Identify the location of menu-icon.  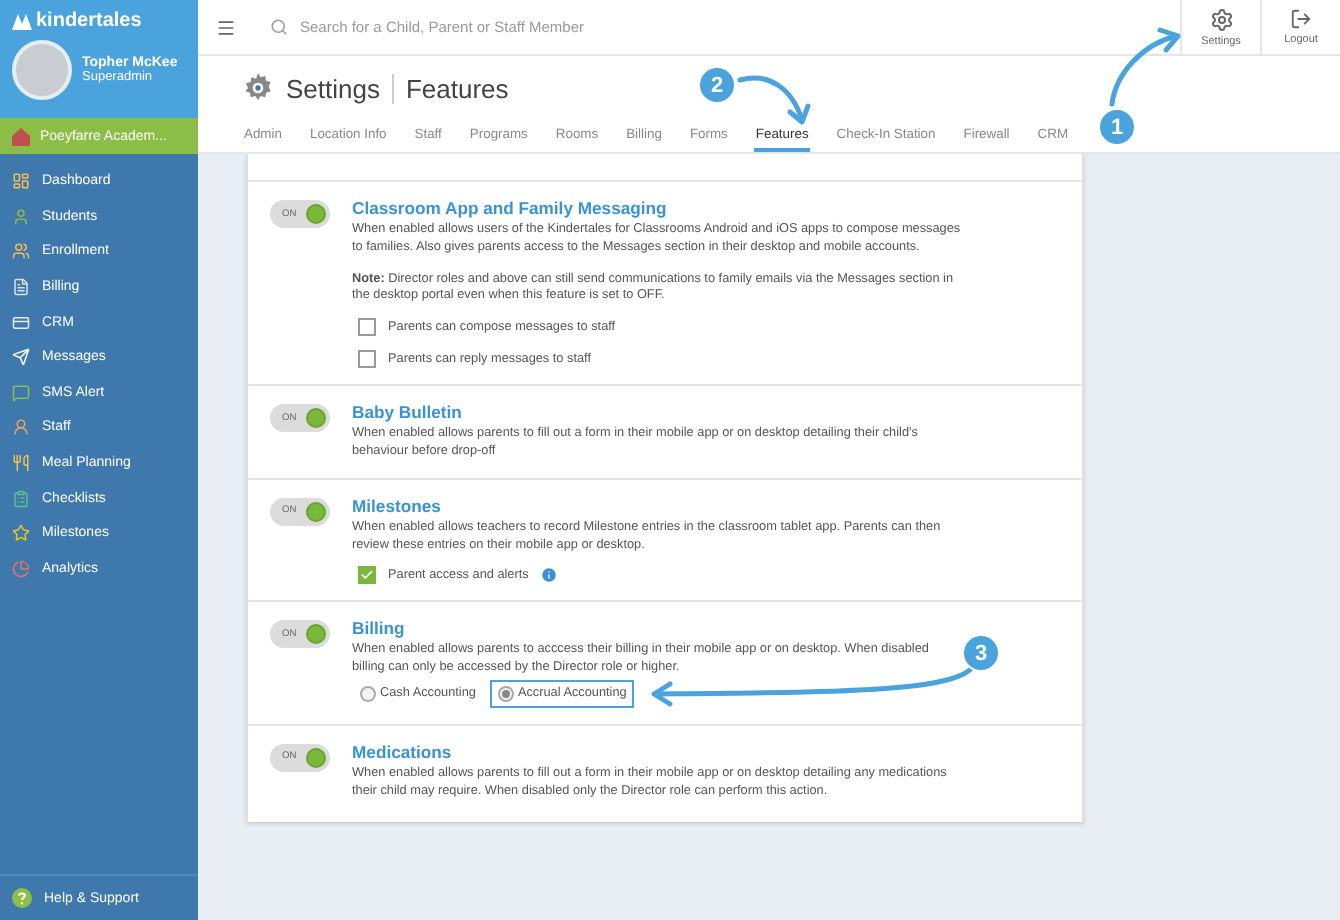
(226, 27).